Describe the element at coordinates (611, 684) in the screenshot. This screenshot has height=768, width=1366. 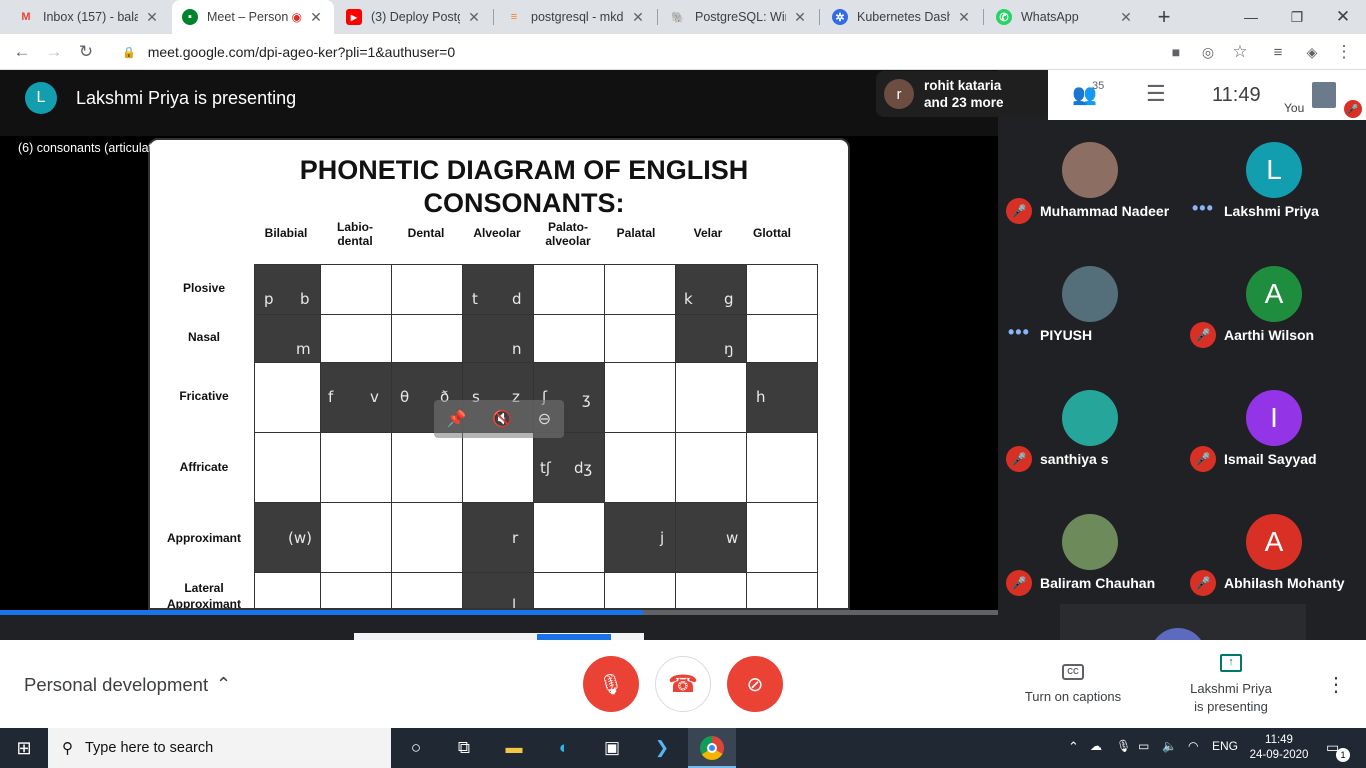
I see `microphone-off-button: 🎙` at that location.